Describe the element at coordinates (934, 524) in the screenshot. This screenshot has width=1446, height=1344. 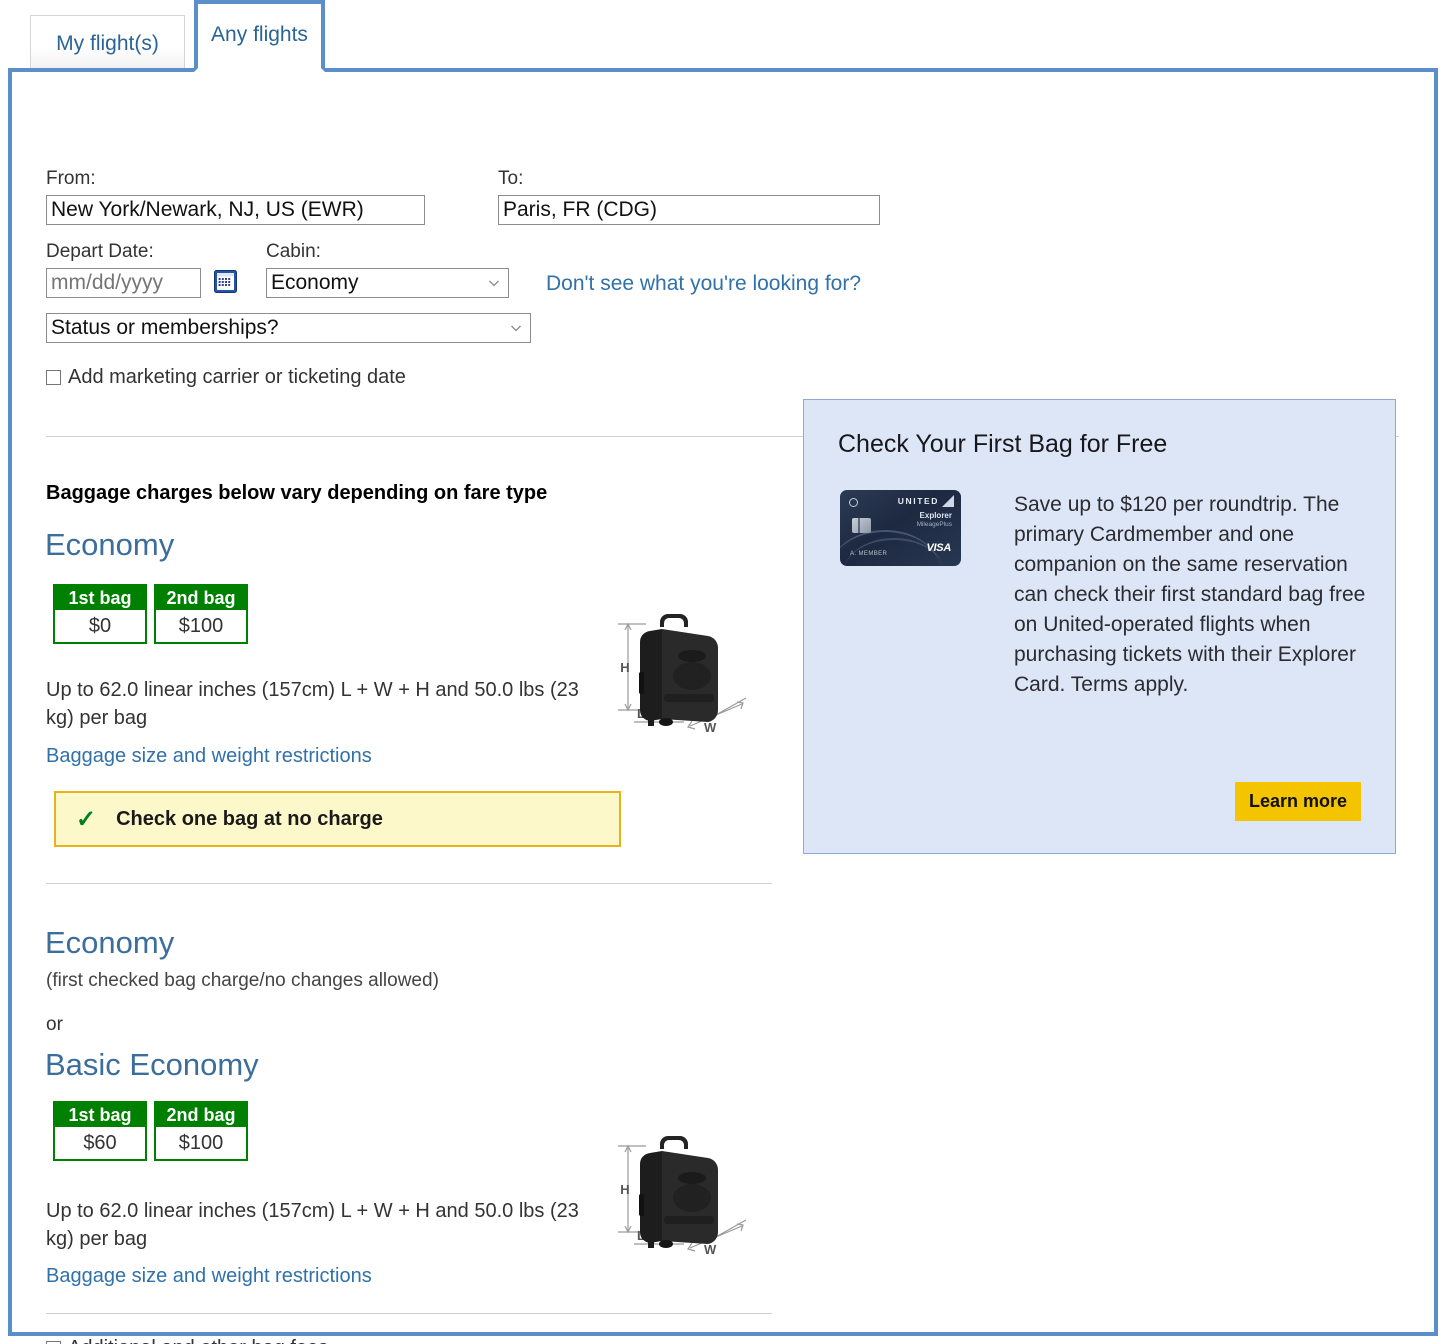
I see `card-program-label: MileagePlus` at that location.